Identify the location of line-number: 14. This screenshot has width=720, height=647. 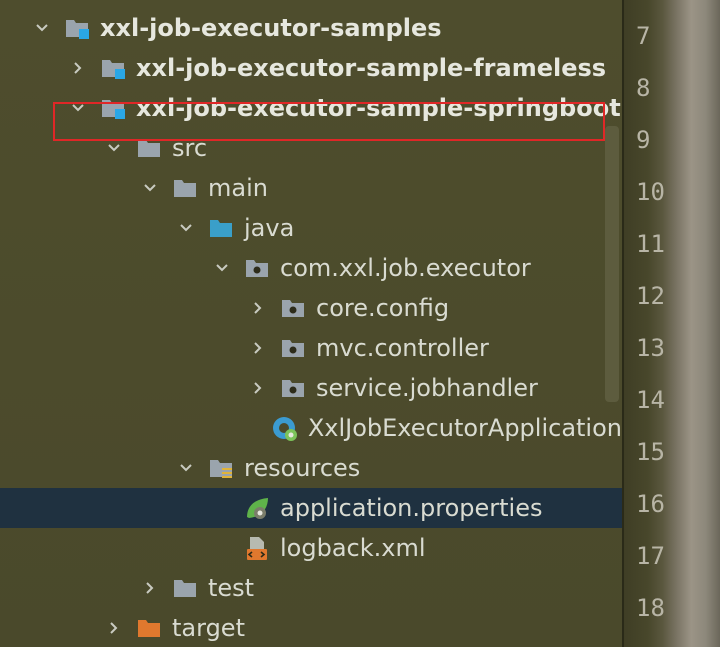
(650, 400).